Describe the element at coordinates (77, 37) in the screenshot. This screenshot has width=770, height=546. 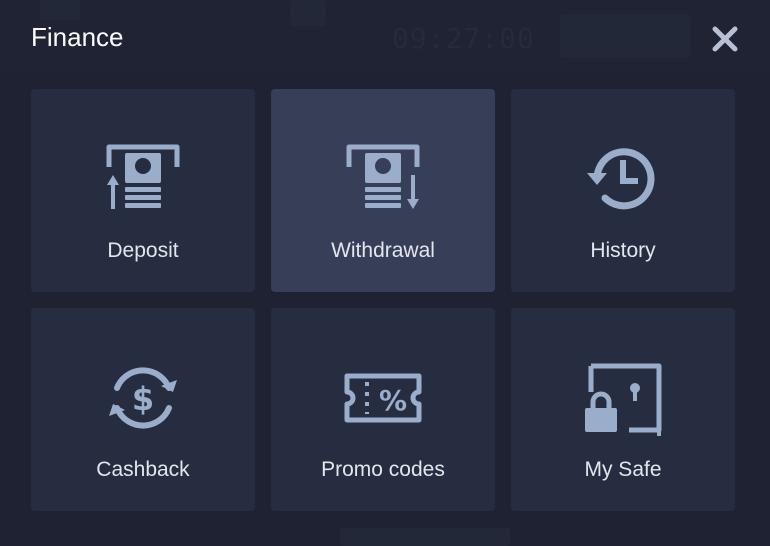
I see `modal-title: Finance` at that location.